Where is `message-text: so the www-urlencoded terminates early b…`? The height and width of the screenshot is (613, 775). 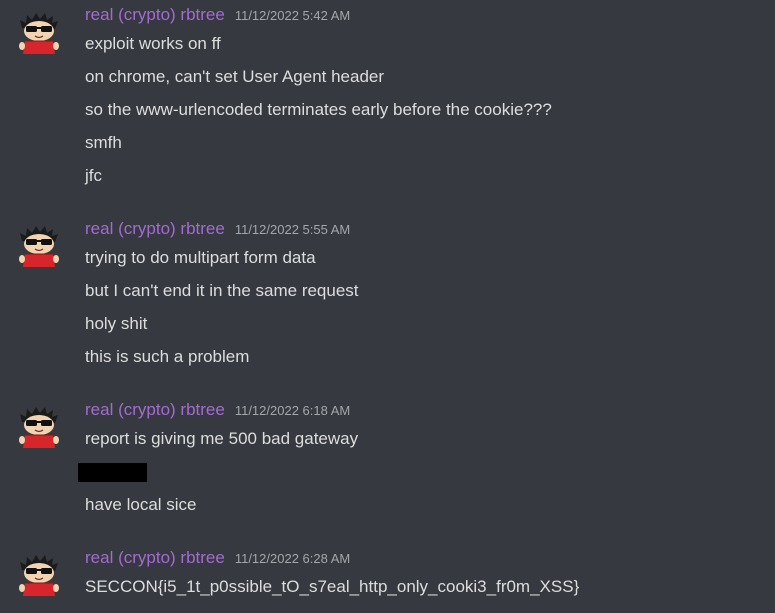
message-text: so the www-urlencoded terminates early b… is located at coordinates (318, 109).